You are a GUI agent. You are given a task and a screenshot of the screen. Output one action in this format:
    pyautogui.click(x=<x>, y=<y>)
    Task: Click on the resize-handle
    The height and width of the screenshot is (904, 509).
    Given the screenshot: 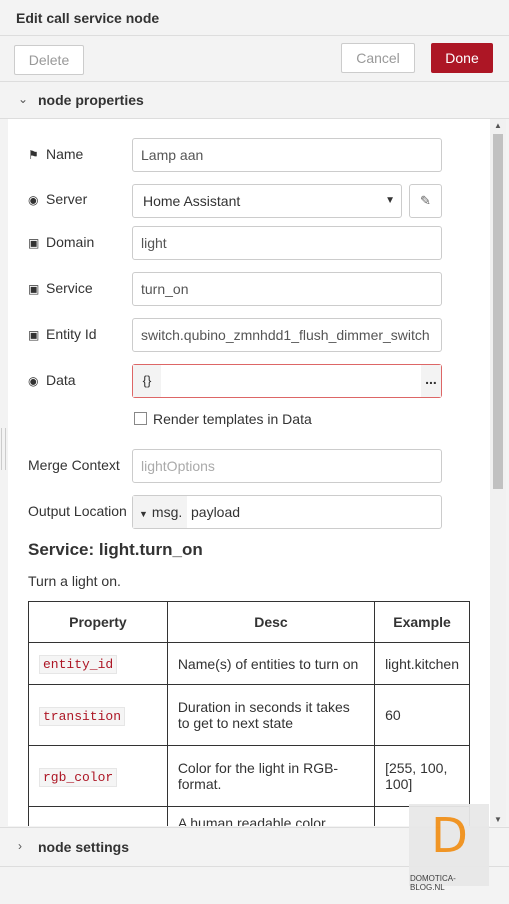 What is the action you would take?
    pyautogui.click(x=3, y=449)
    